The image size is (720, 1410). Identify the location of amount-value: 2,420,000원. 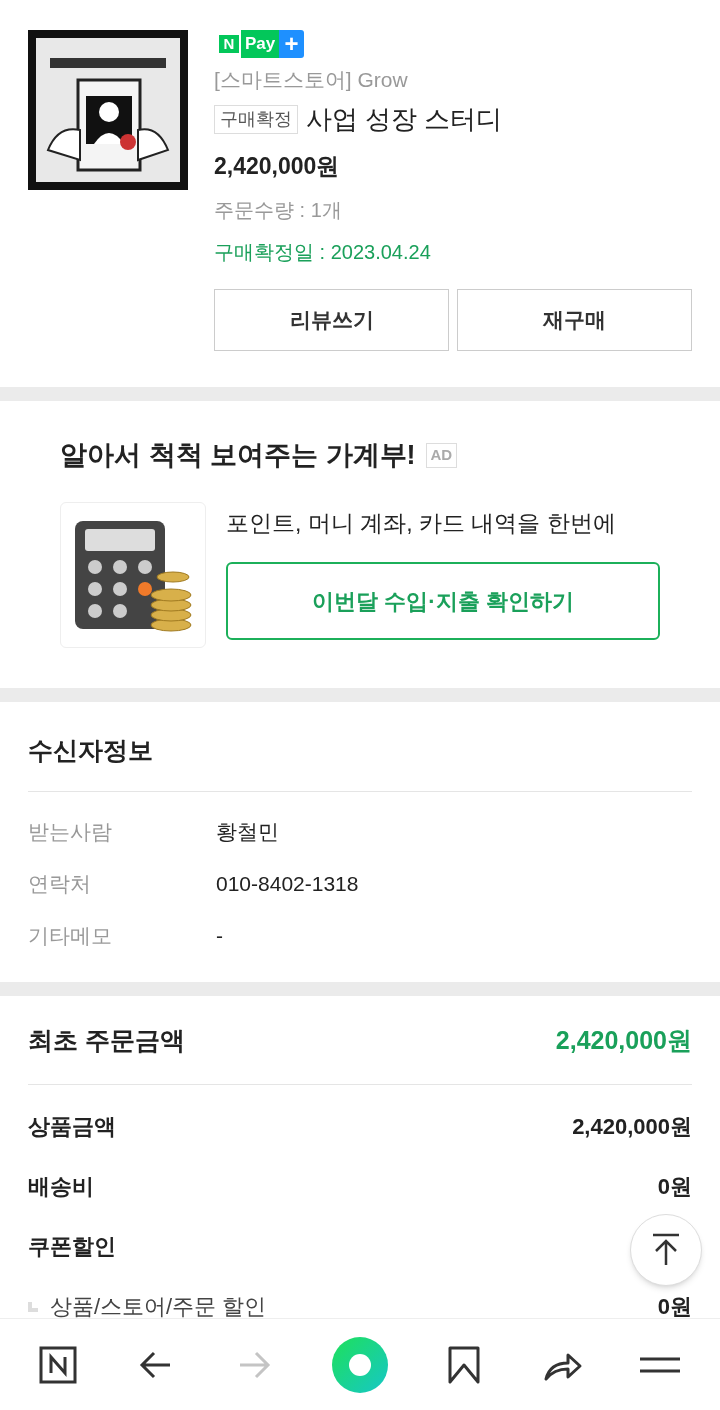
(632, 1127).